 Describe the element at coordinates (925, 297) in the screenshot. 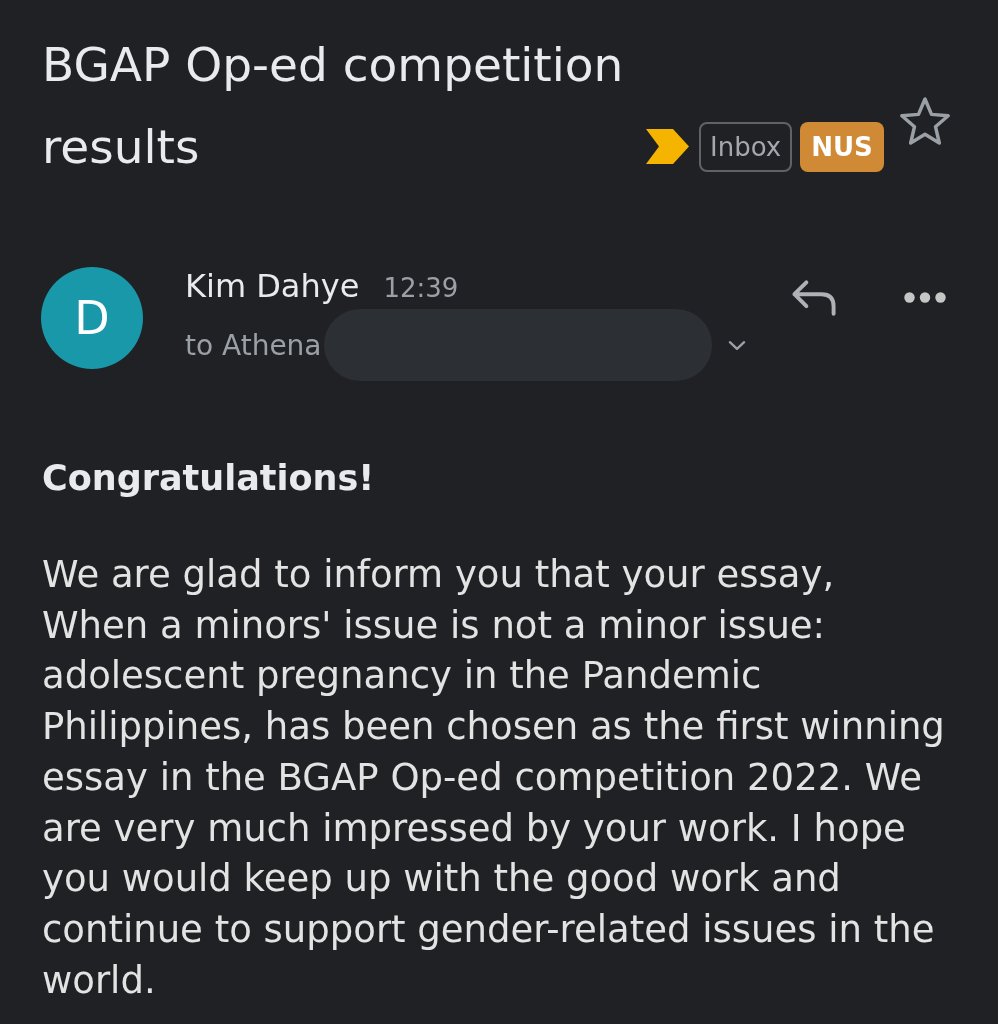

I see `more-options-icon` at that location.